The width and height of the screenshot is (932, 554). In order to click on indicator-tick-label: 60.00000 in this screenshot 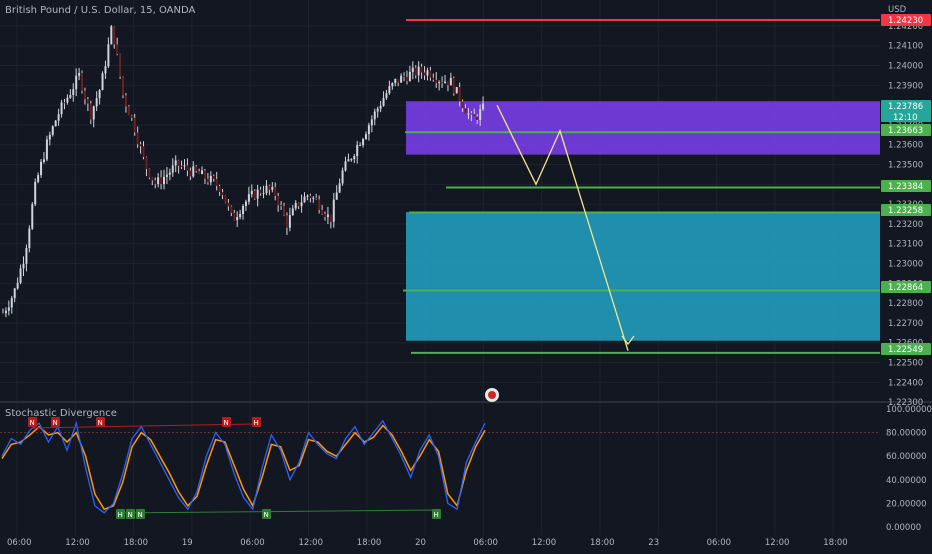, I will do `click(906, 457)`.